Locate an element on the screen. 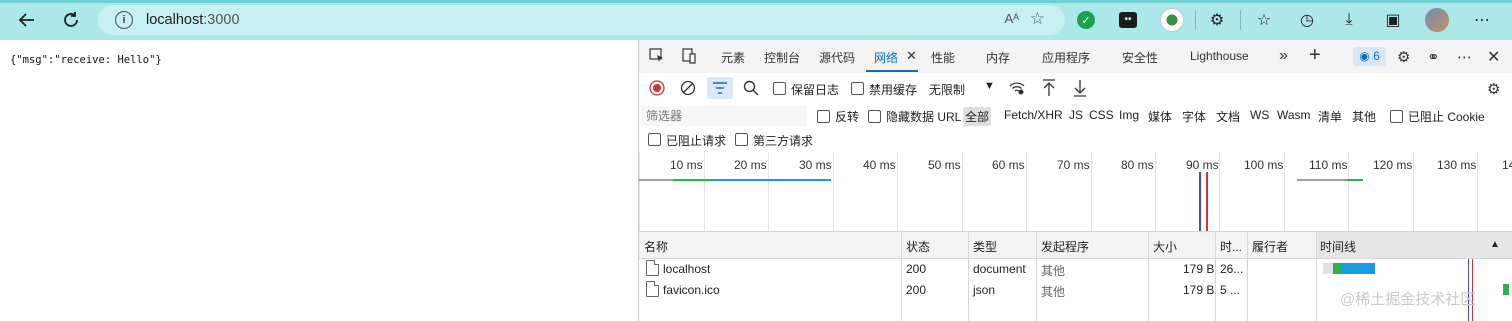 The width and height of the screenshot is (1512, 321). record-icon is located at coordinates (657, 88).